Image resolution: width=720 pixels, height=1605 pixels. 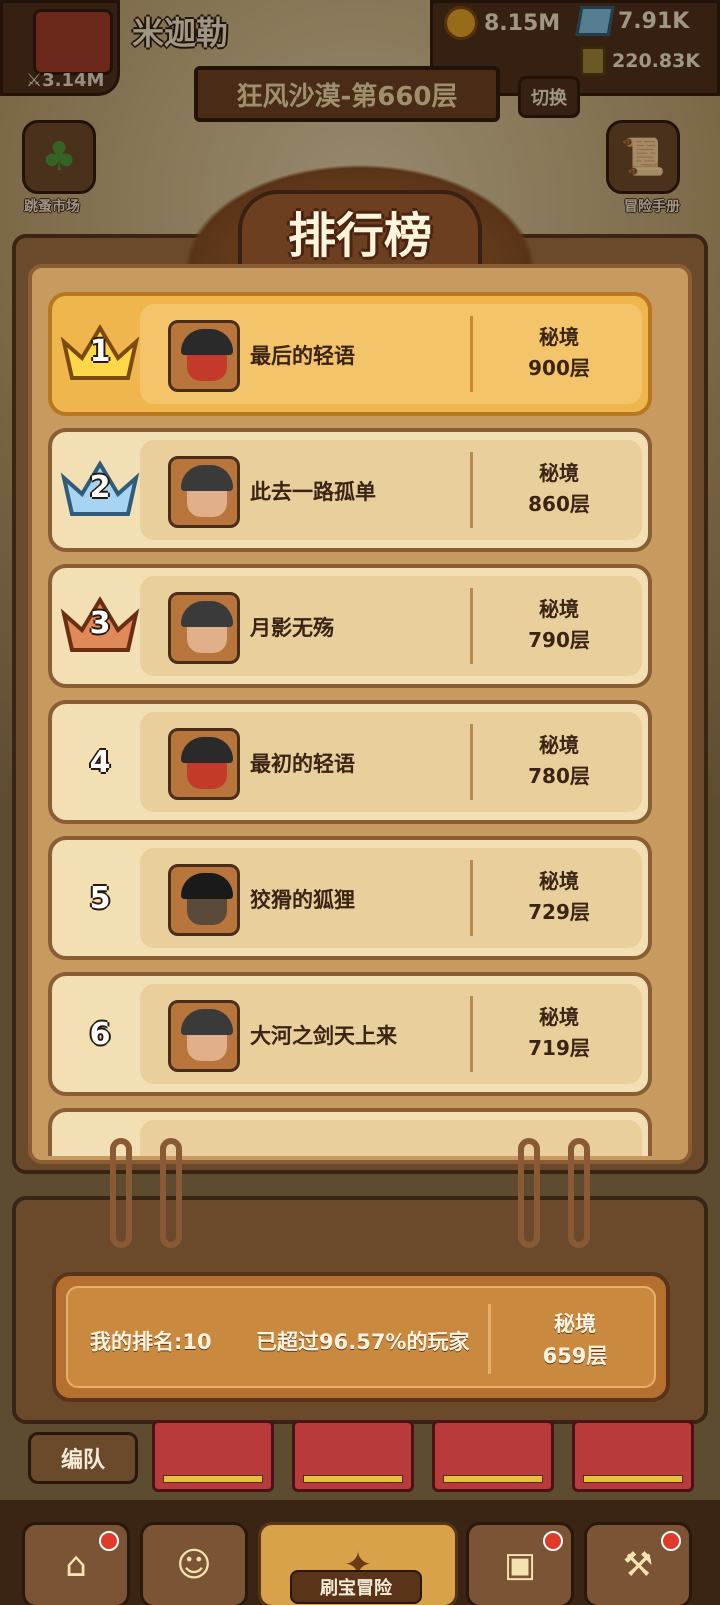 I want to click on realm-floor: 900层, so click(x=559, y=368).